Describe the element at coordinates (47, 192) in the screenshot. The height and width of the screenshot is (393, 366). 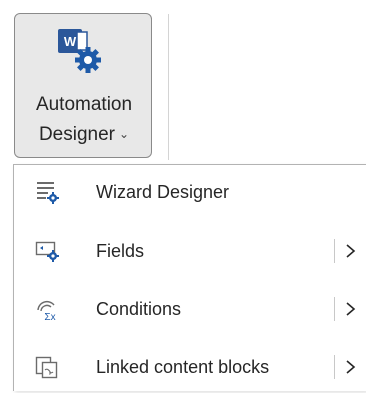
I see `wizard-designer-icon` at that location.